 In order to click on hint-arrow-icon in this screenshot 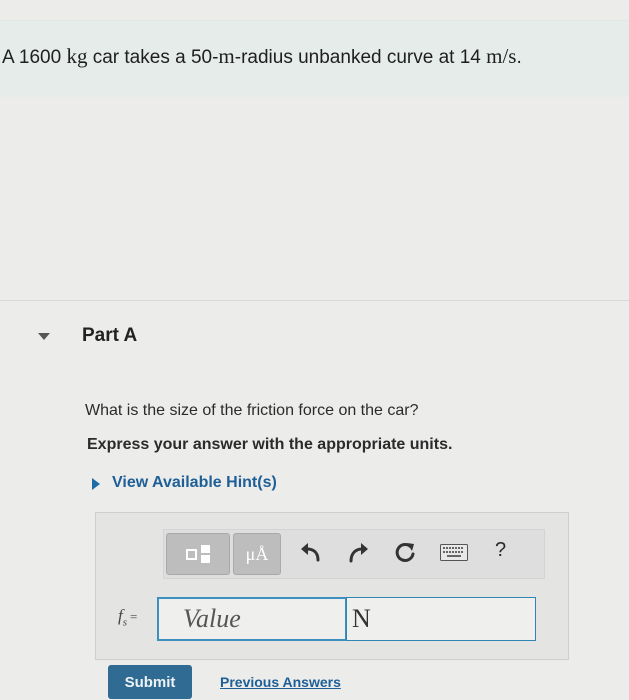, I will do `click(96, 484)`.